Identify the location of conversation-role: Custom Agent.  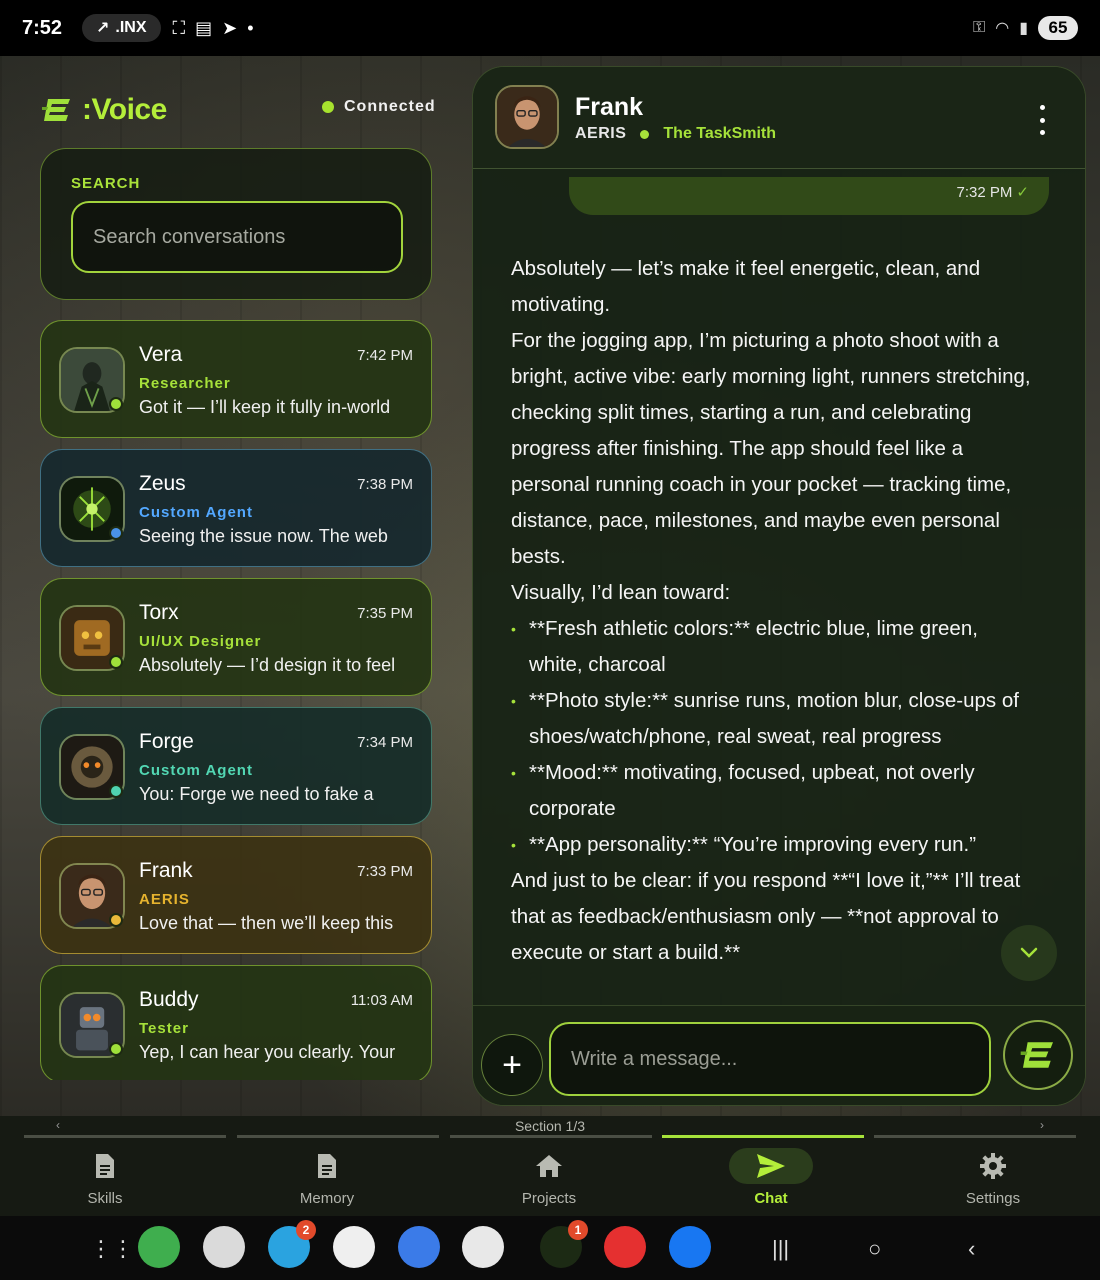
(196, 512).